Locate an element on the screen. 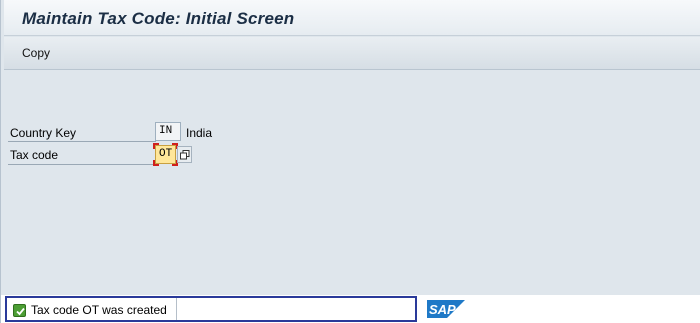 This screenshot has width=700, height=323. status-divider is located at coordinates (176, 309).